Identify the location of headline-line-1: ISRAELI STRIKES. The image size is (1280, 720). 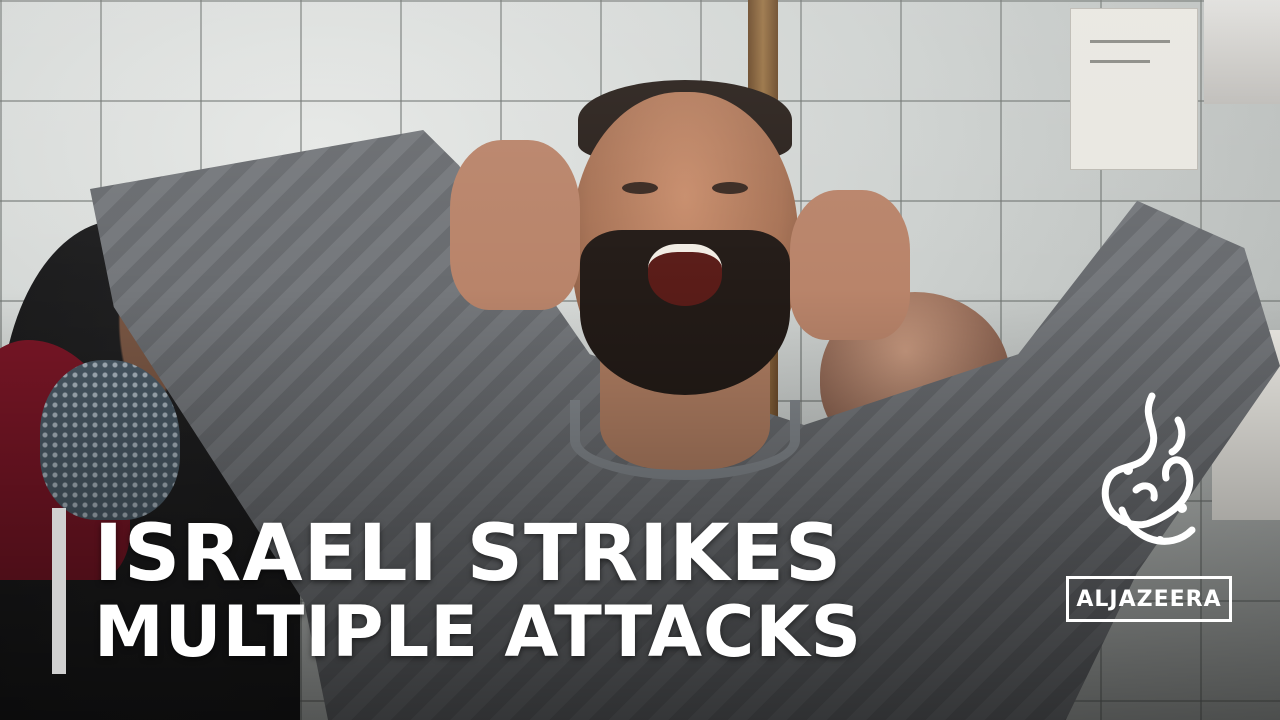
(468, 554).